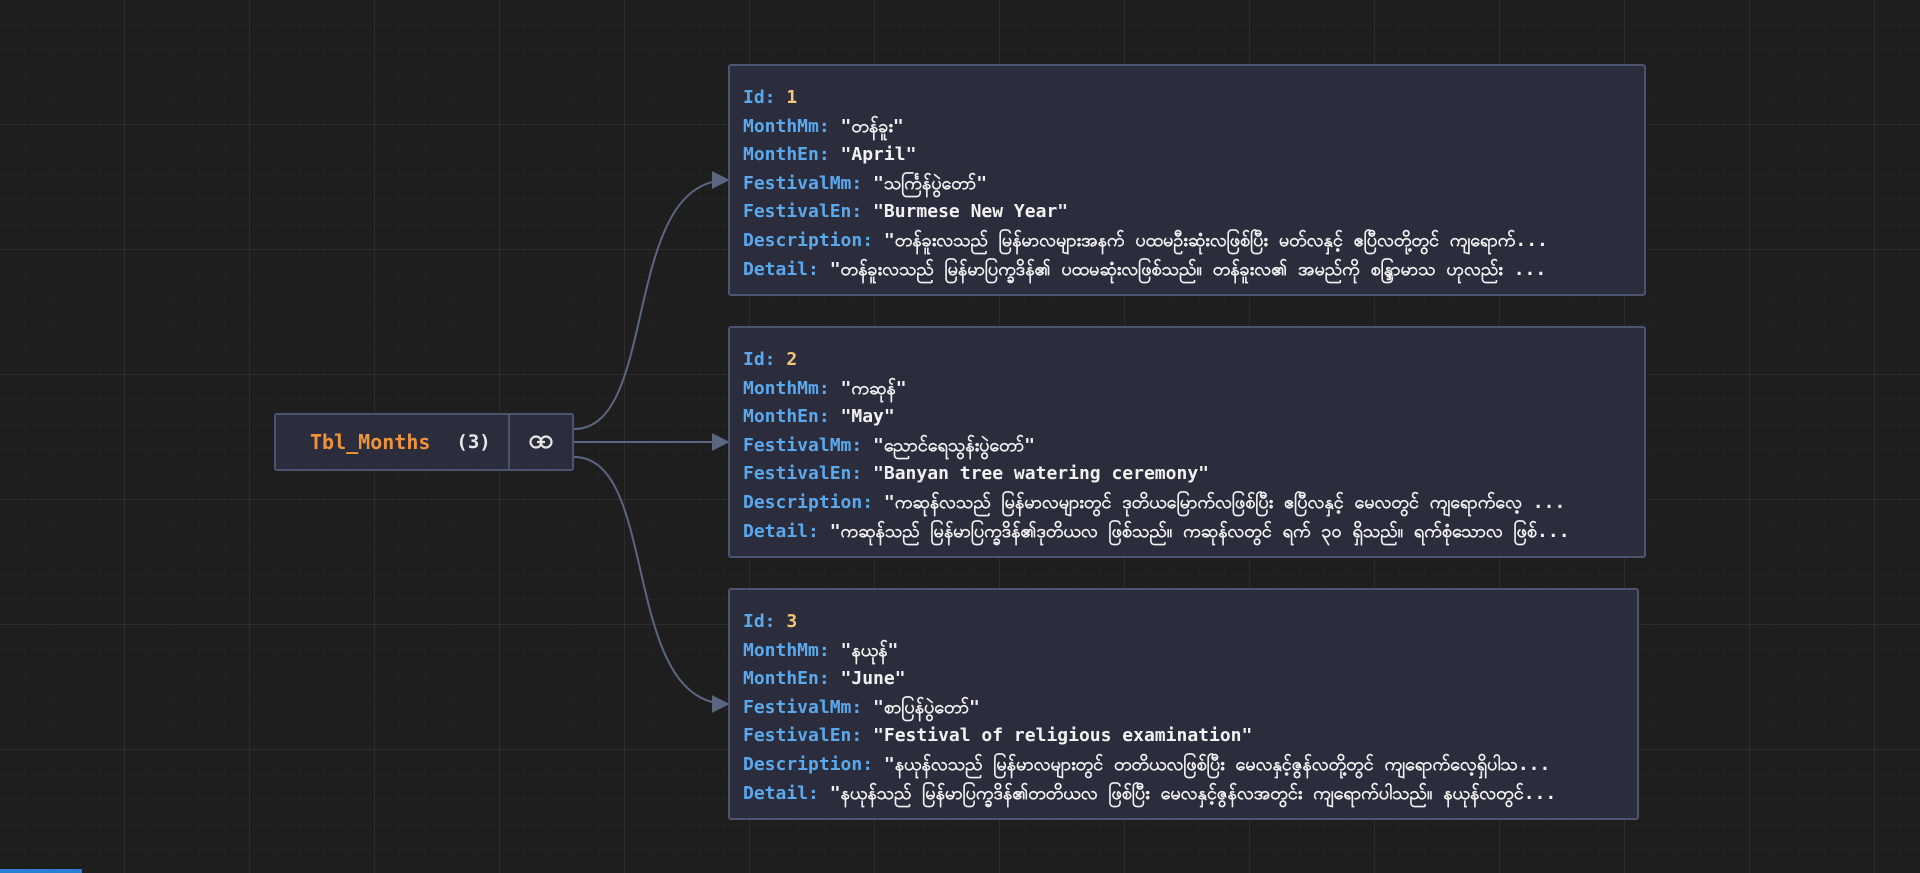 The width and height of the screenshot is (1920, 873). What do you see at coordinates (821, 650) in the screenshot?
I see `field-month-mm: MonthMm: "နယုန်"` at bounding box center [821, 650].